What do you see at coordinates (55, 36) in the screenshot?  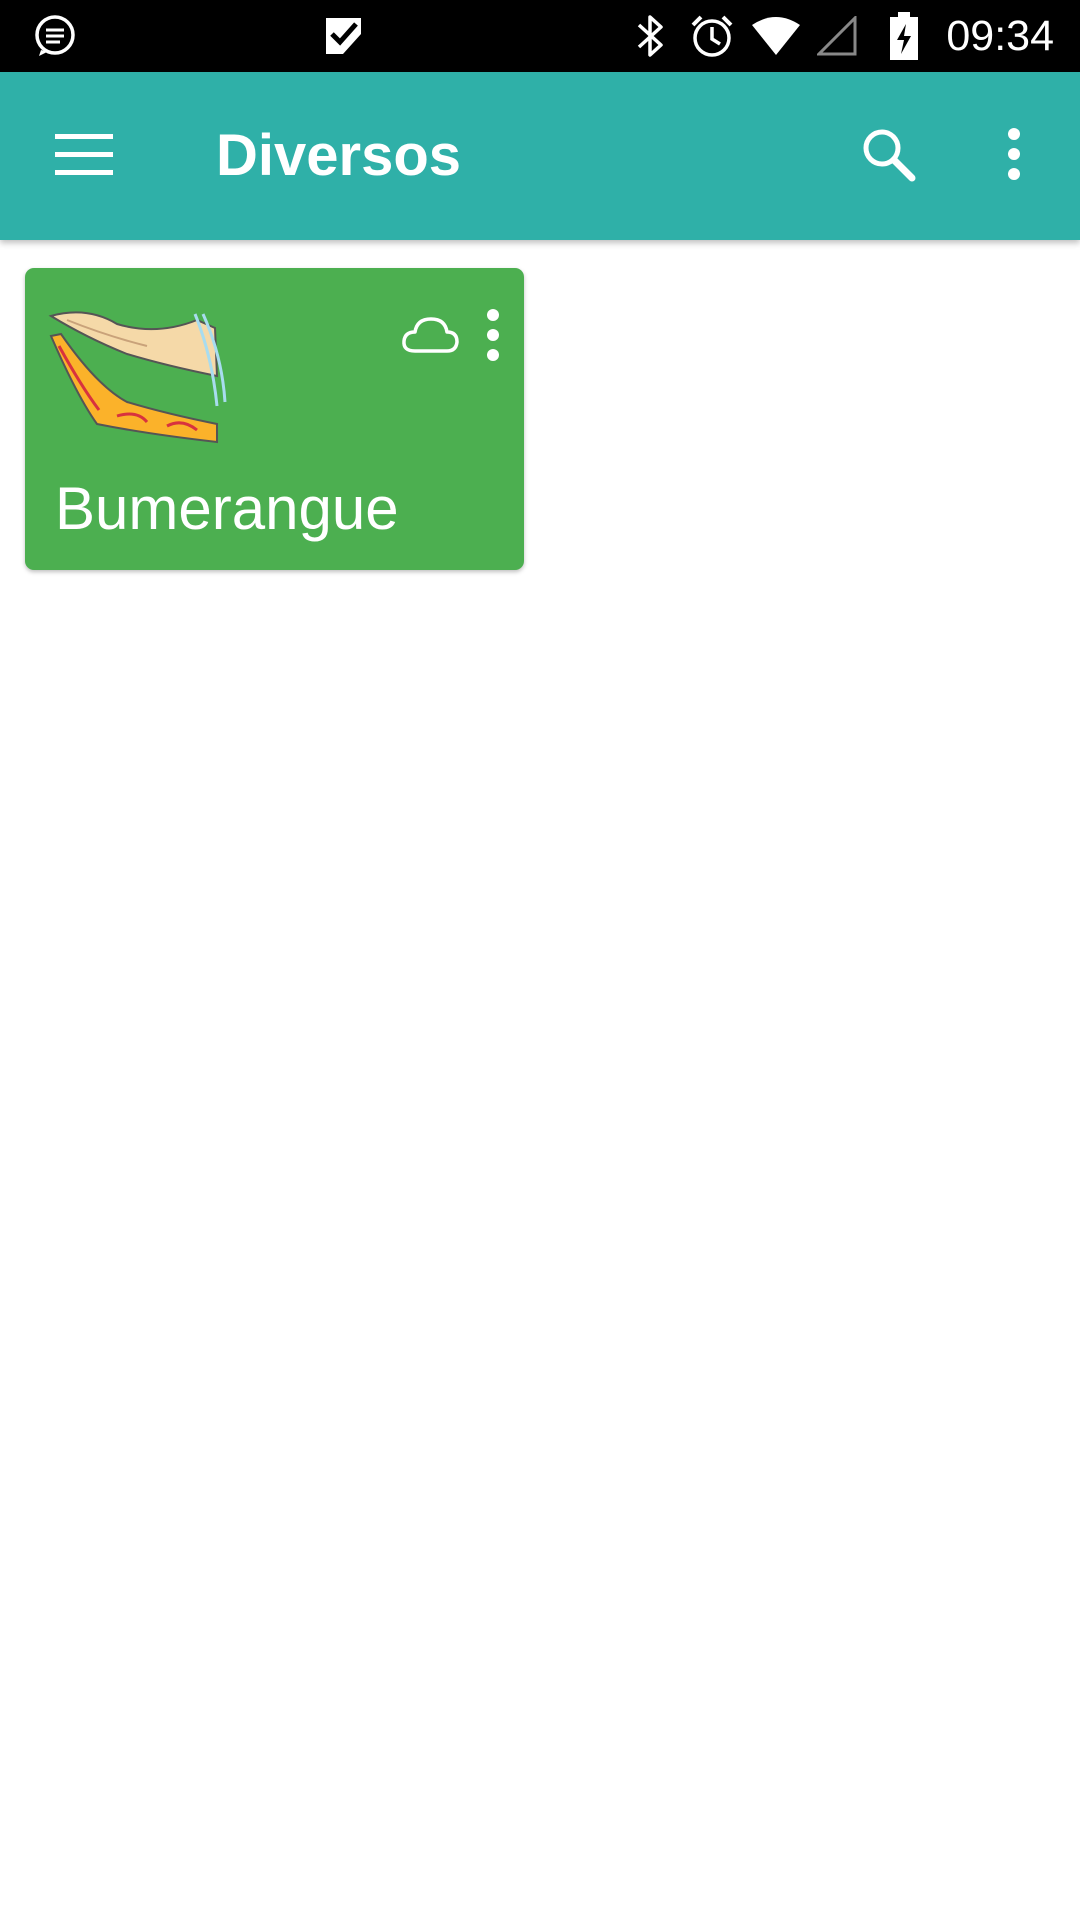 I see `message-icon` at bounding box center [55, 36].